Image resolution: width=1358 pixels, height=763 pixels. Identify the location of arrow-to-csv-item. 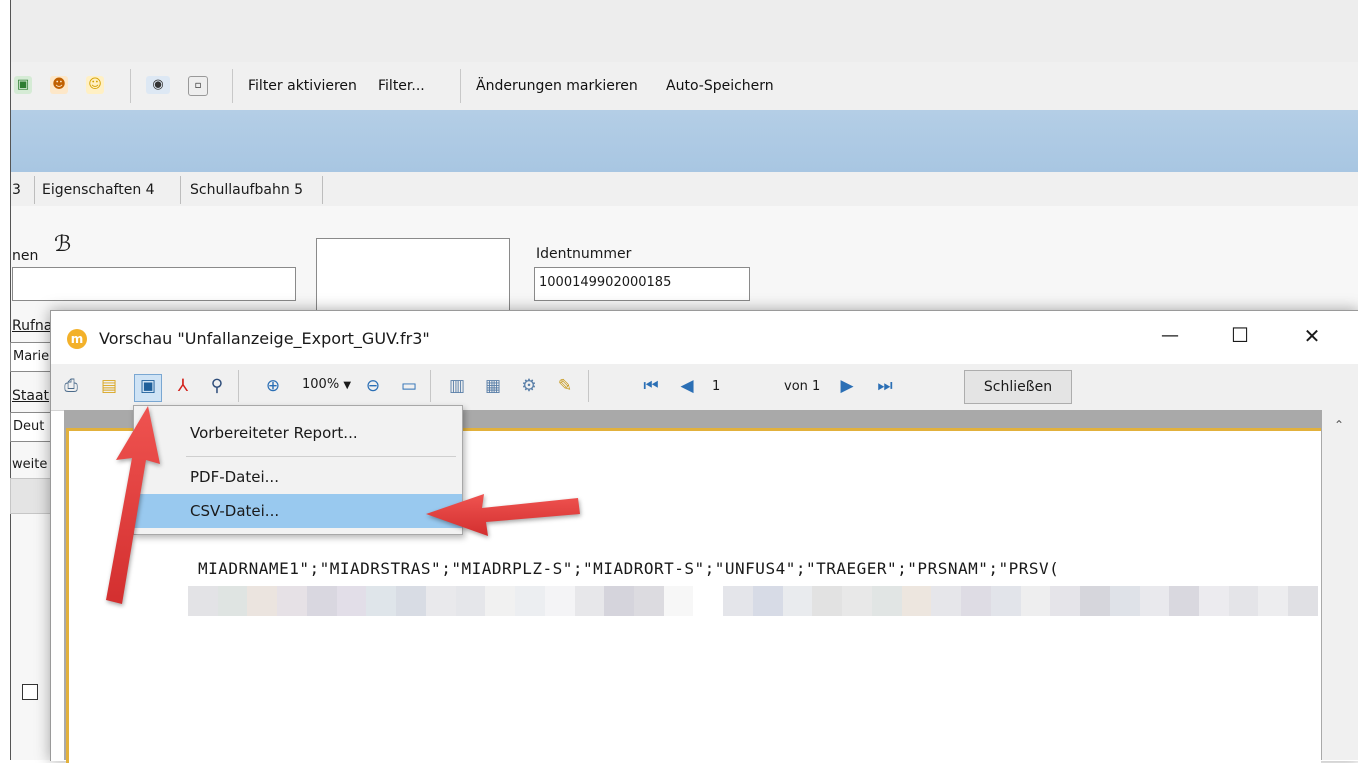
(503, 515).